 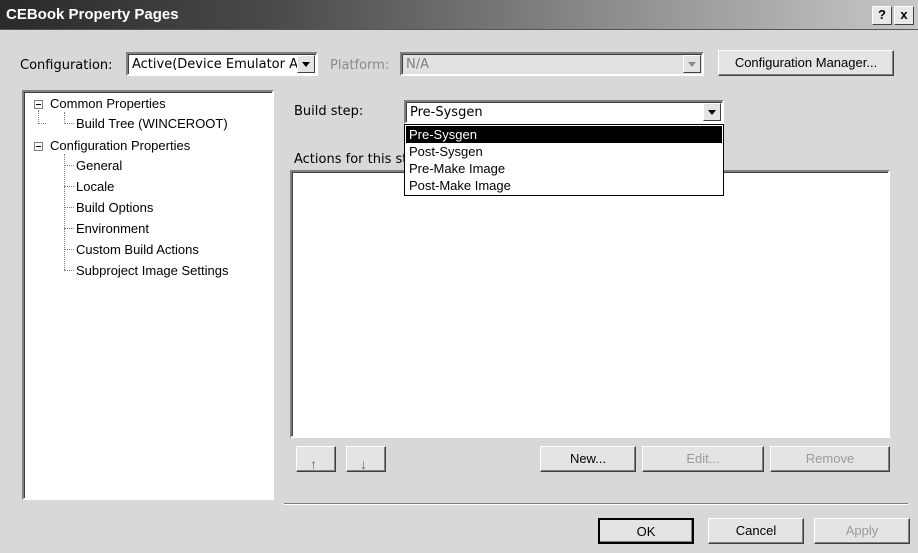 What do you see at coordinates (882, 15) in the screenshot?
I see `help-button: ?` at bounding box center [882, 15].